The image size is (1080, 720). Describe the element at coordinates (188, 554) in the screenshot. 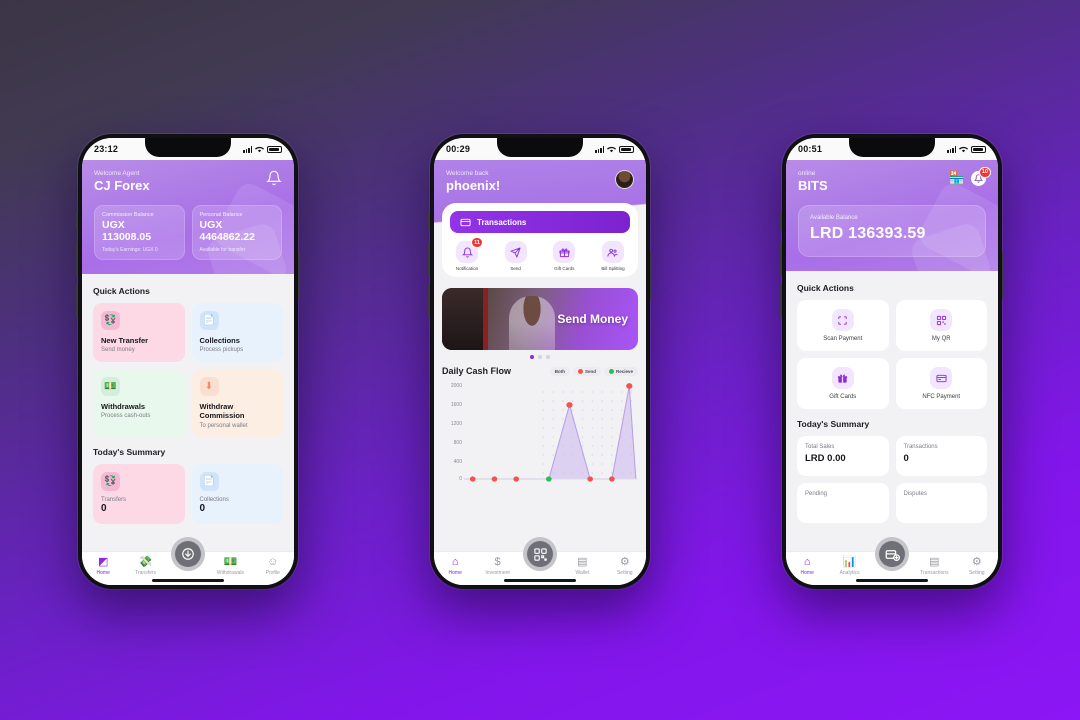

I see `floating-action-button` at that location.